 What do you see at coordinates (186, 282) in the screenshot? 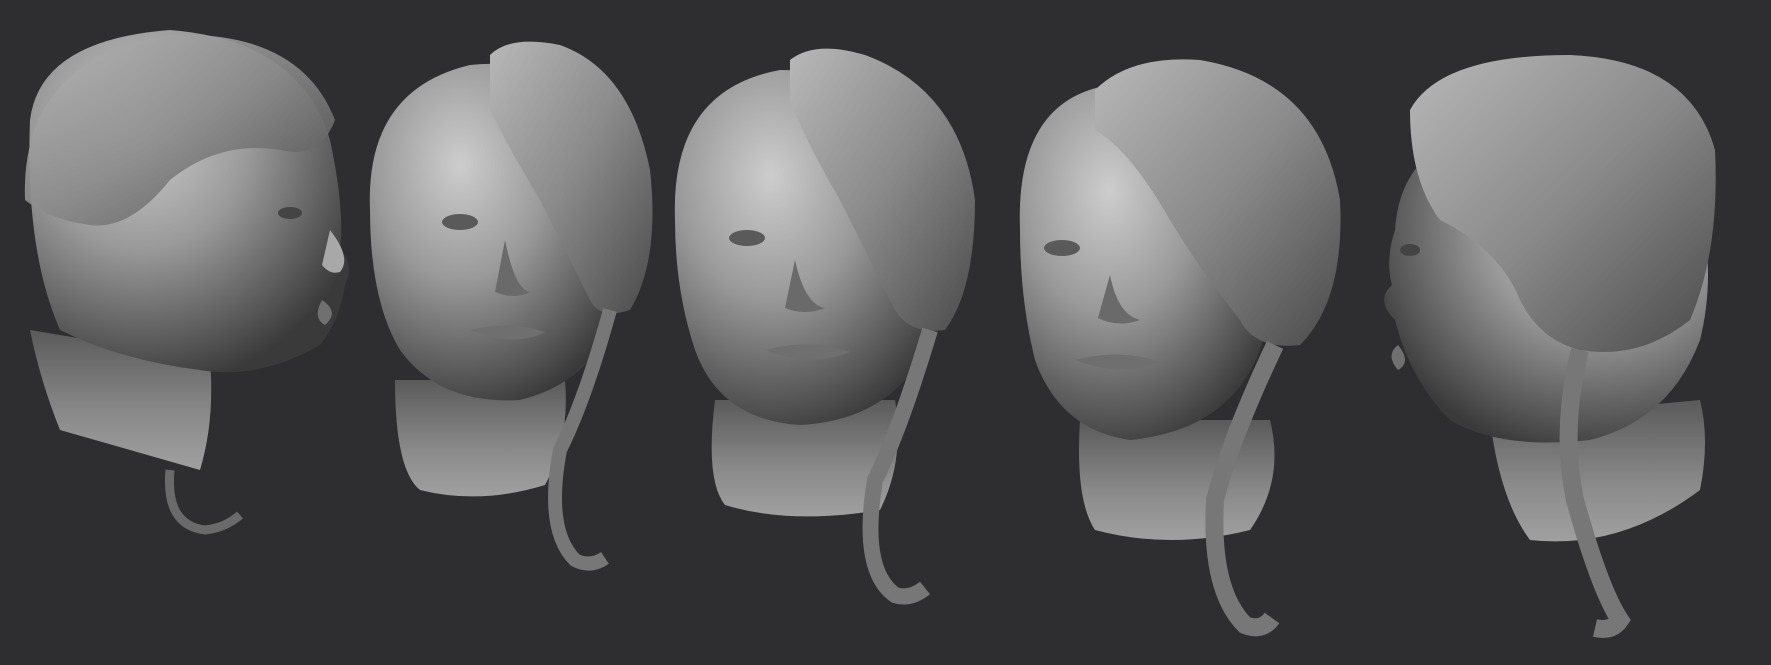
I see `head-right-profile` at bounding box center [186, 282].